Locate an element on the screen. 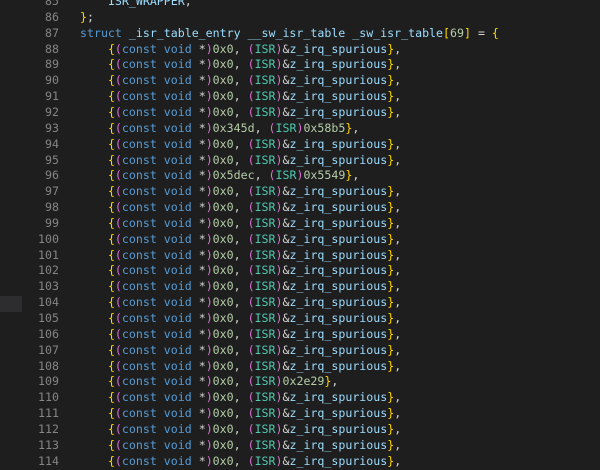 This screenshot has height=470, width=600. code-line: 109 {(const void *)0x0, (ISR)0x2e29}, is located at coordinates (300, 382).